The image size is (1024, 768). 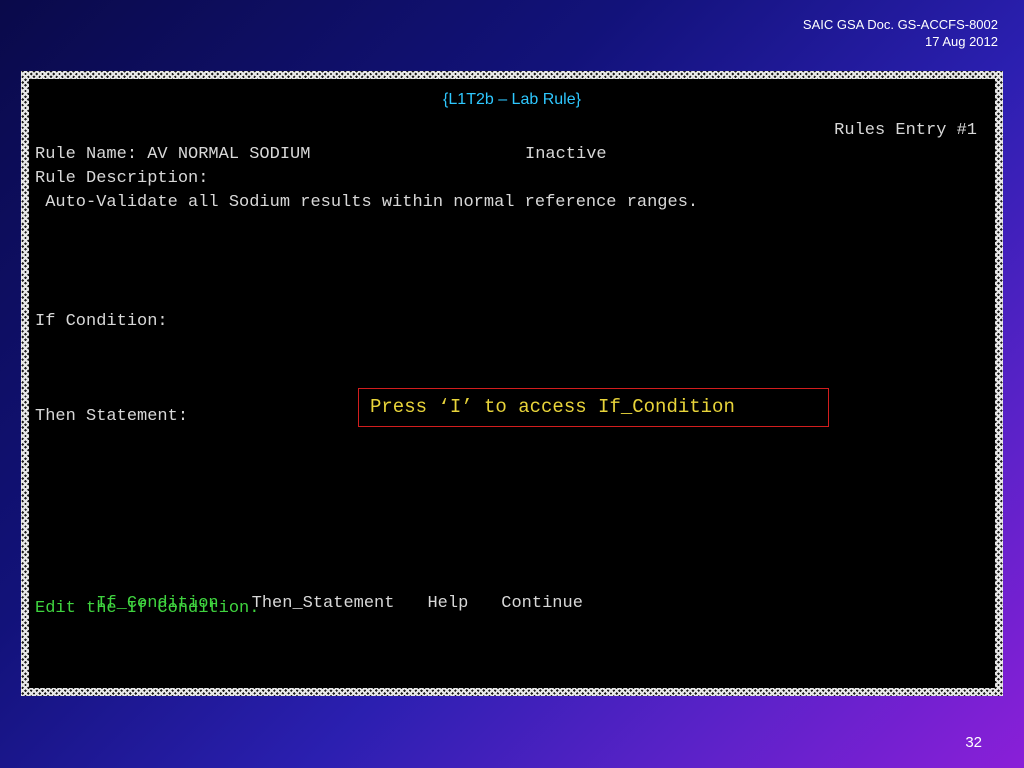 What do you see at coordinates (172, 154) in the screenshot?
I see `rule-name-field: Rule Name: AV NORMAL SODIUM` at bounding box center [172, 154].